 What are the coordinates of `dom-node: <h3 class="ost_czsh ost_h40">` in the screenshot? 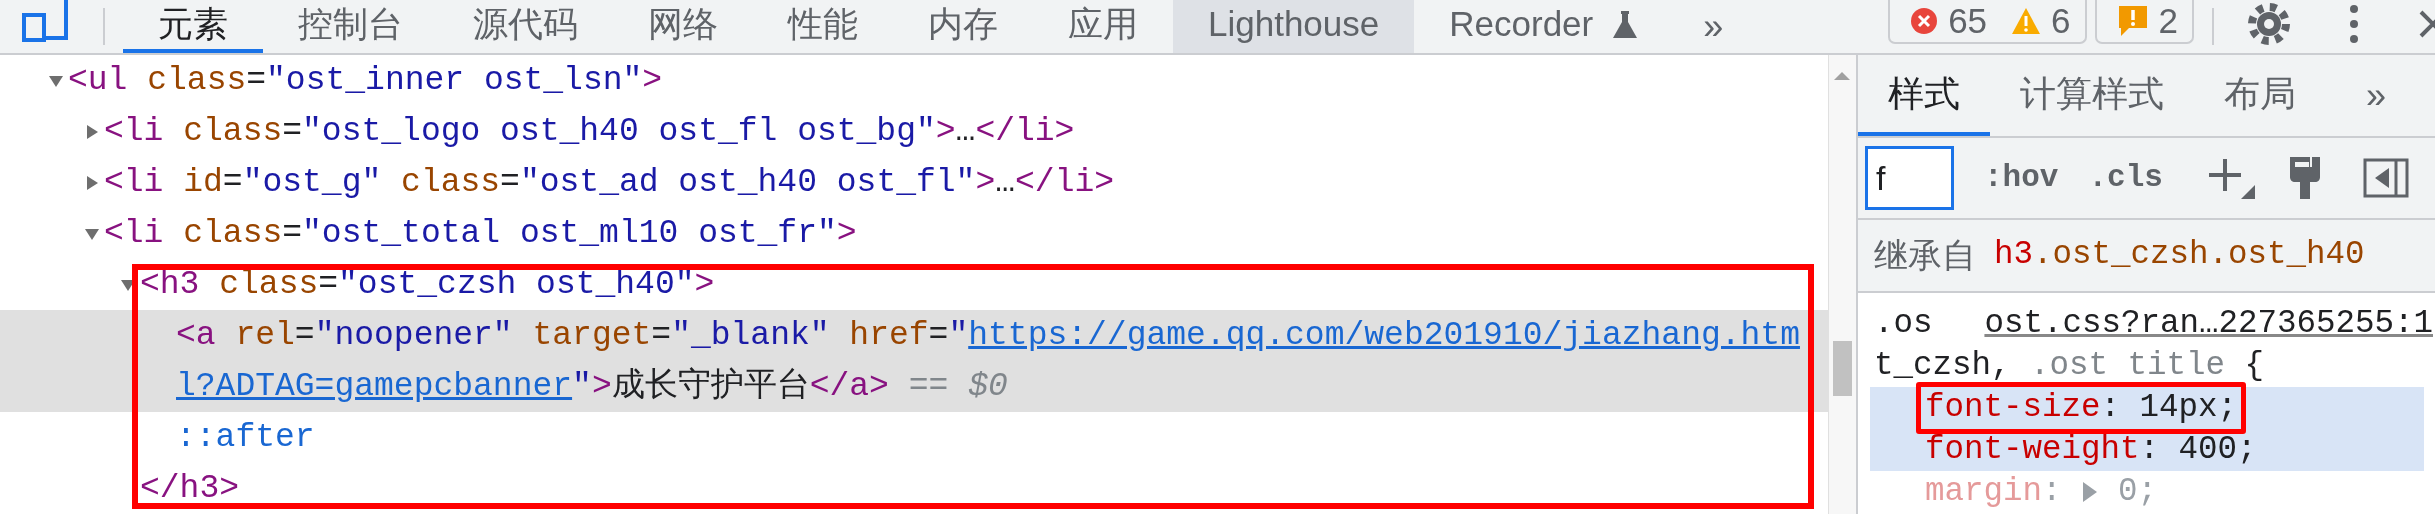 It's located at (914, 284).